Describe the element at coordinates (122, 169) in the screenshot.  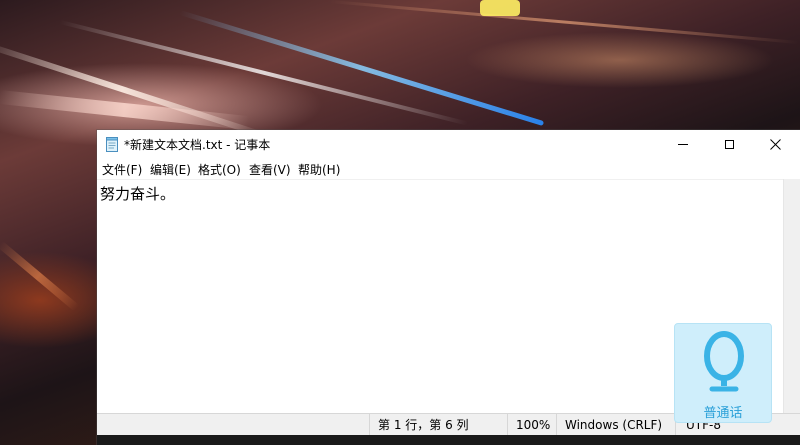
I see `menu-file: 文件(F)` at that location.